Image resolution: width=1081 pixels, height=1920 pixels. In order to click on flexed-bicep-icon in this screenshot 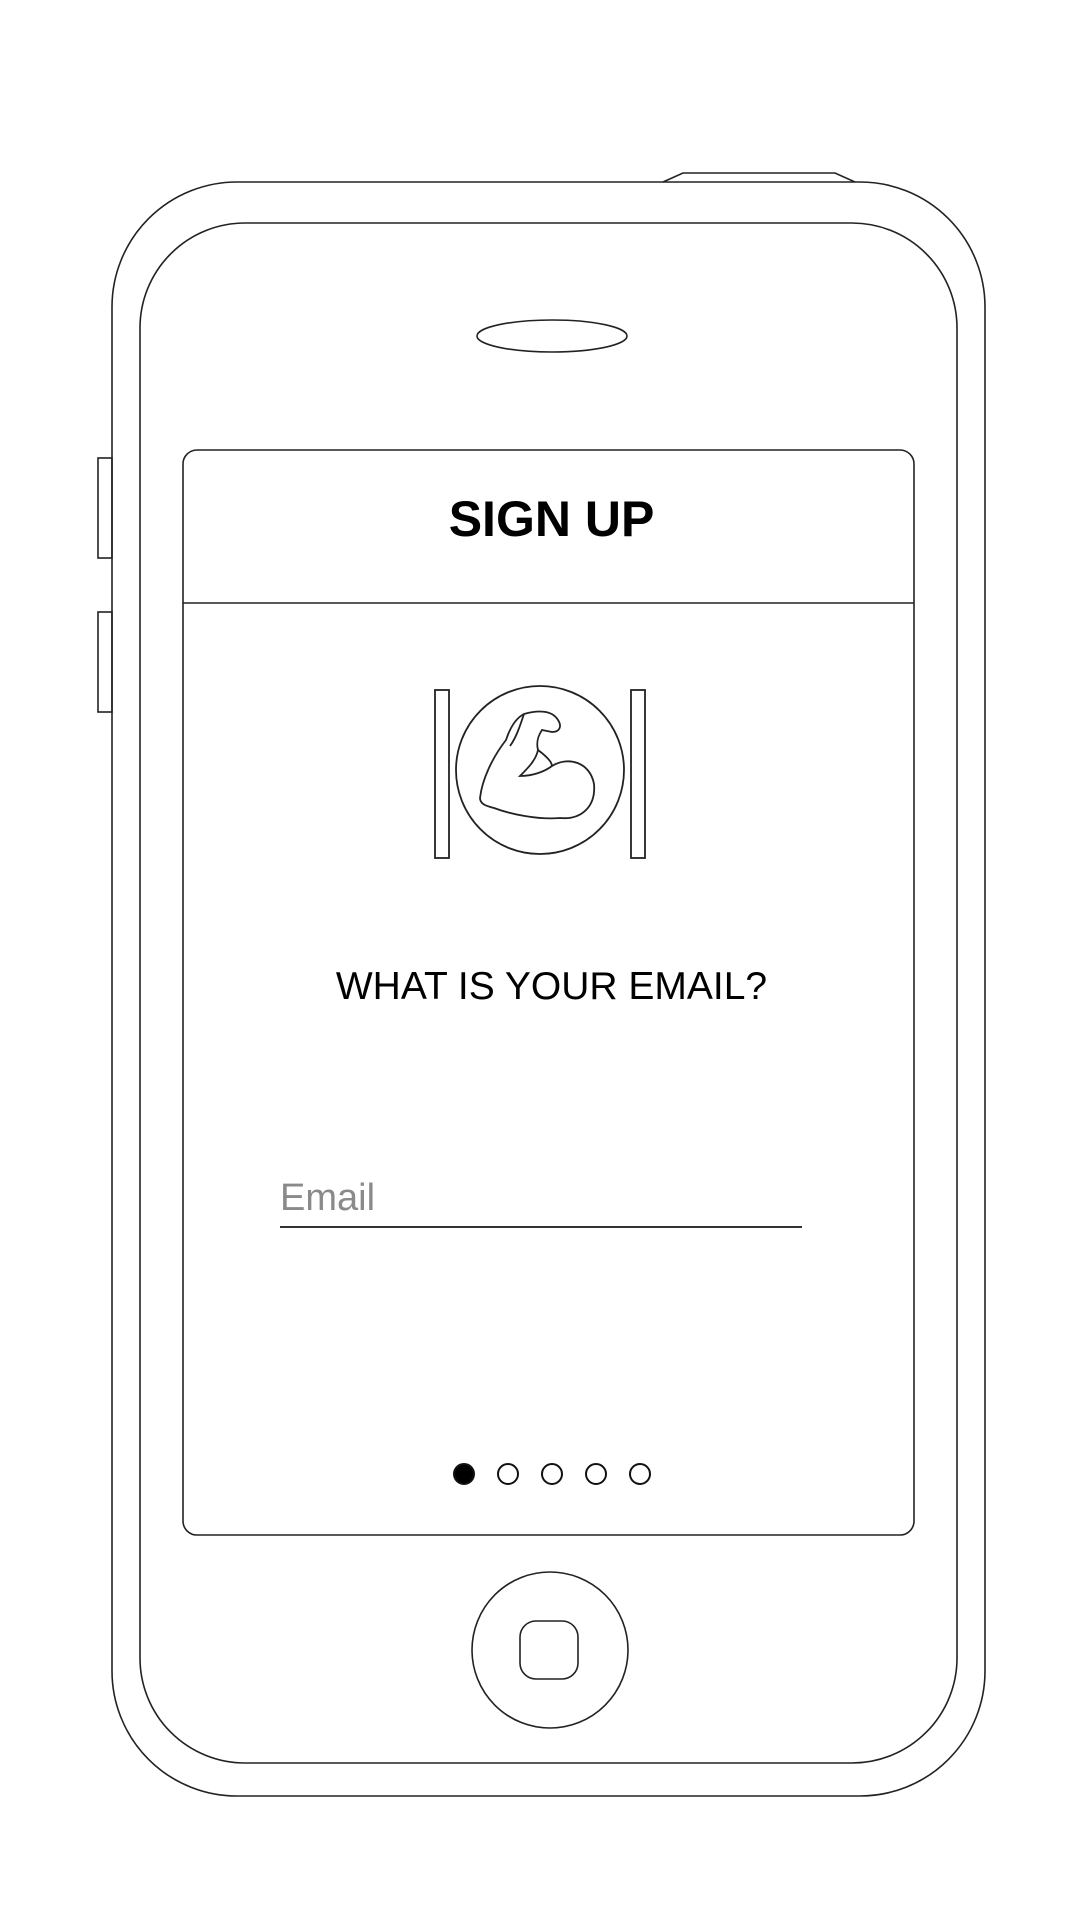, I will do `click(537, 765)`.